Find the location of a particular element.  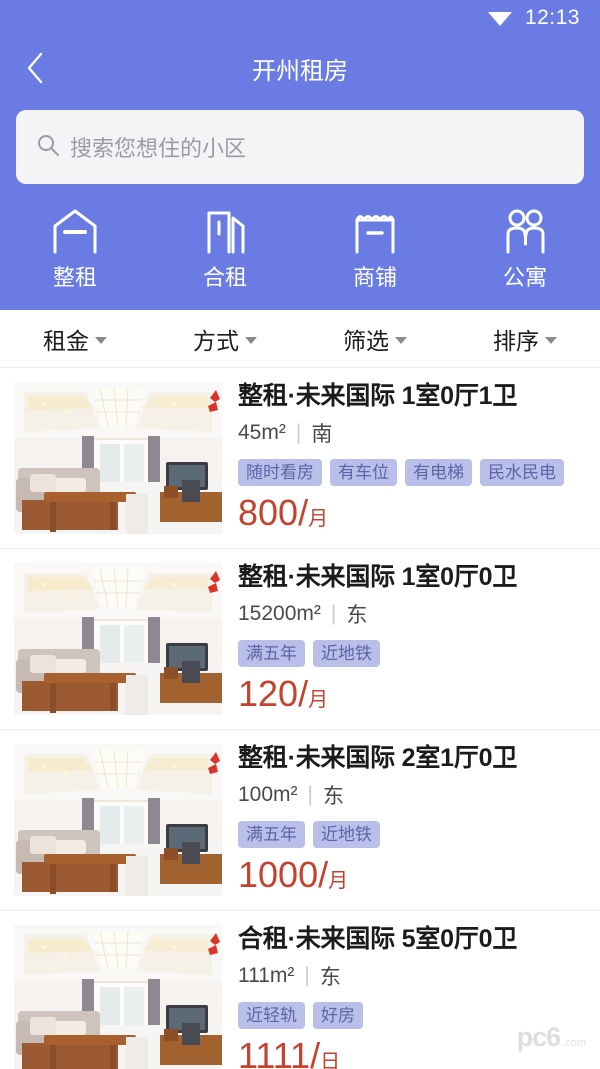

search-container: 搜索您想住的小区 is located at coordinates (300, 152).